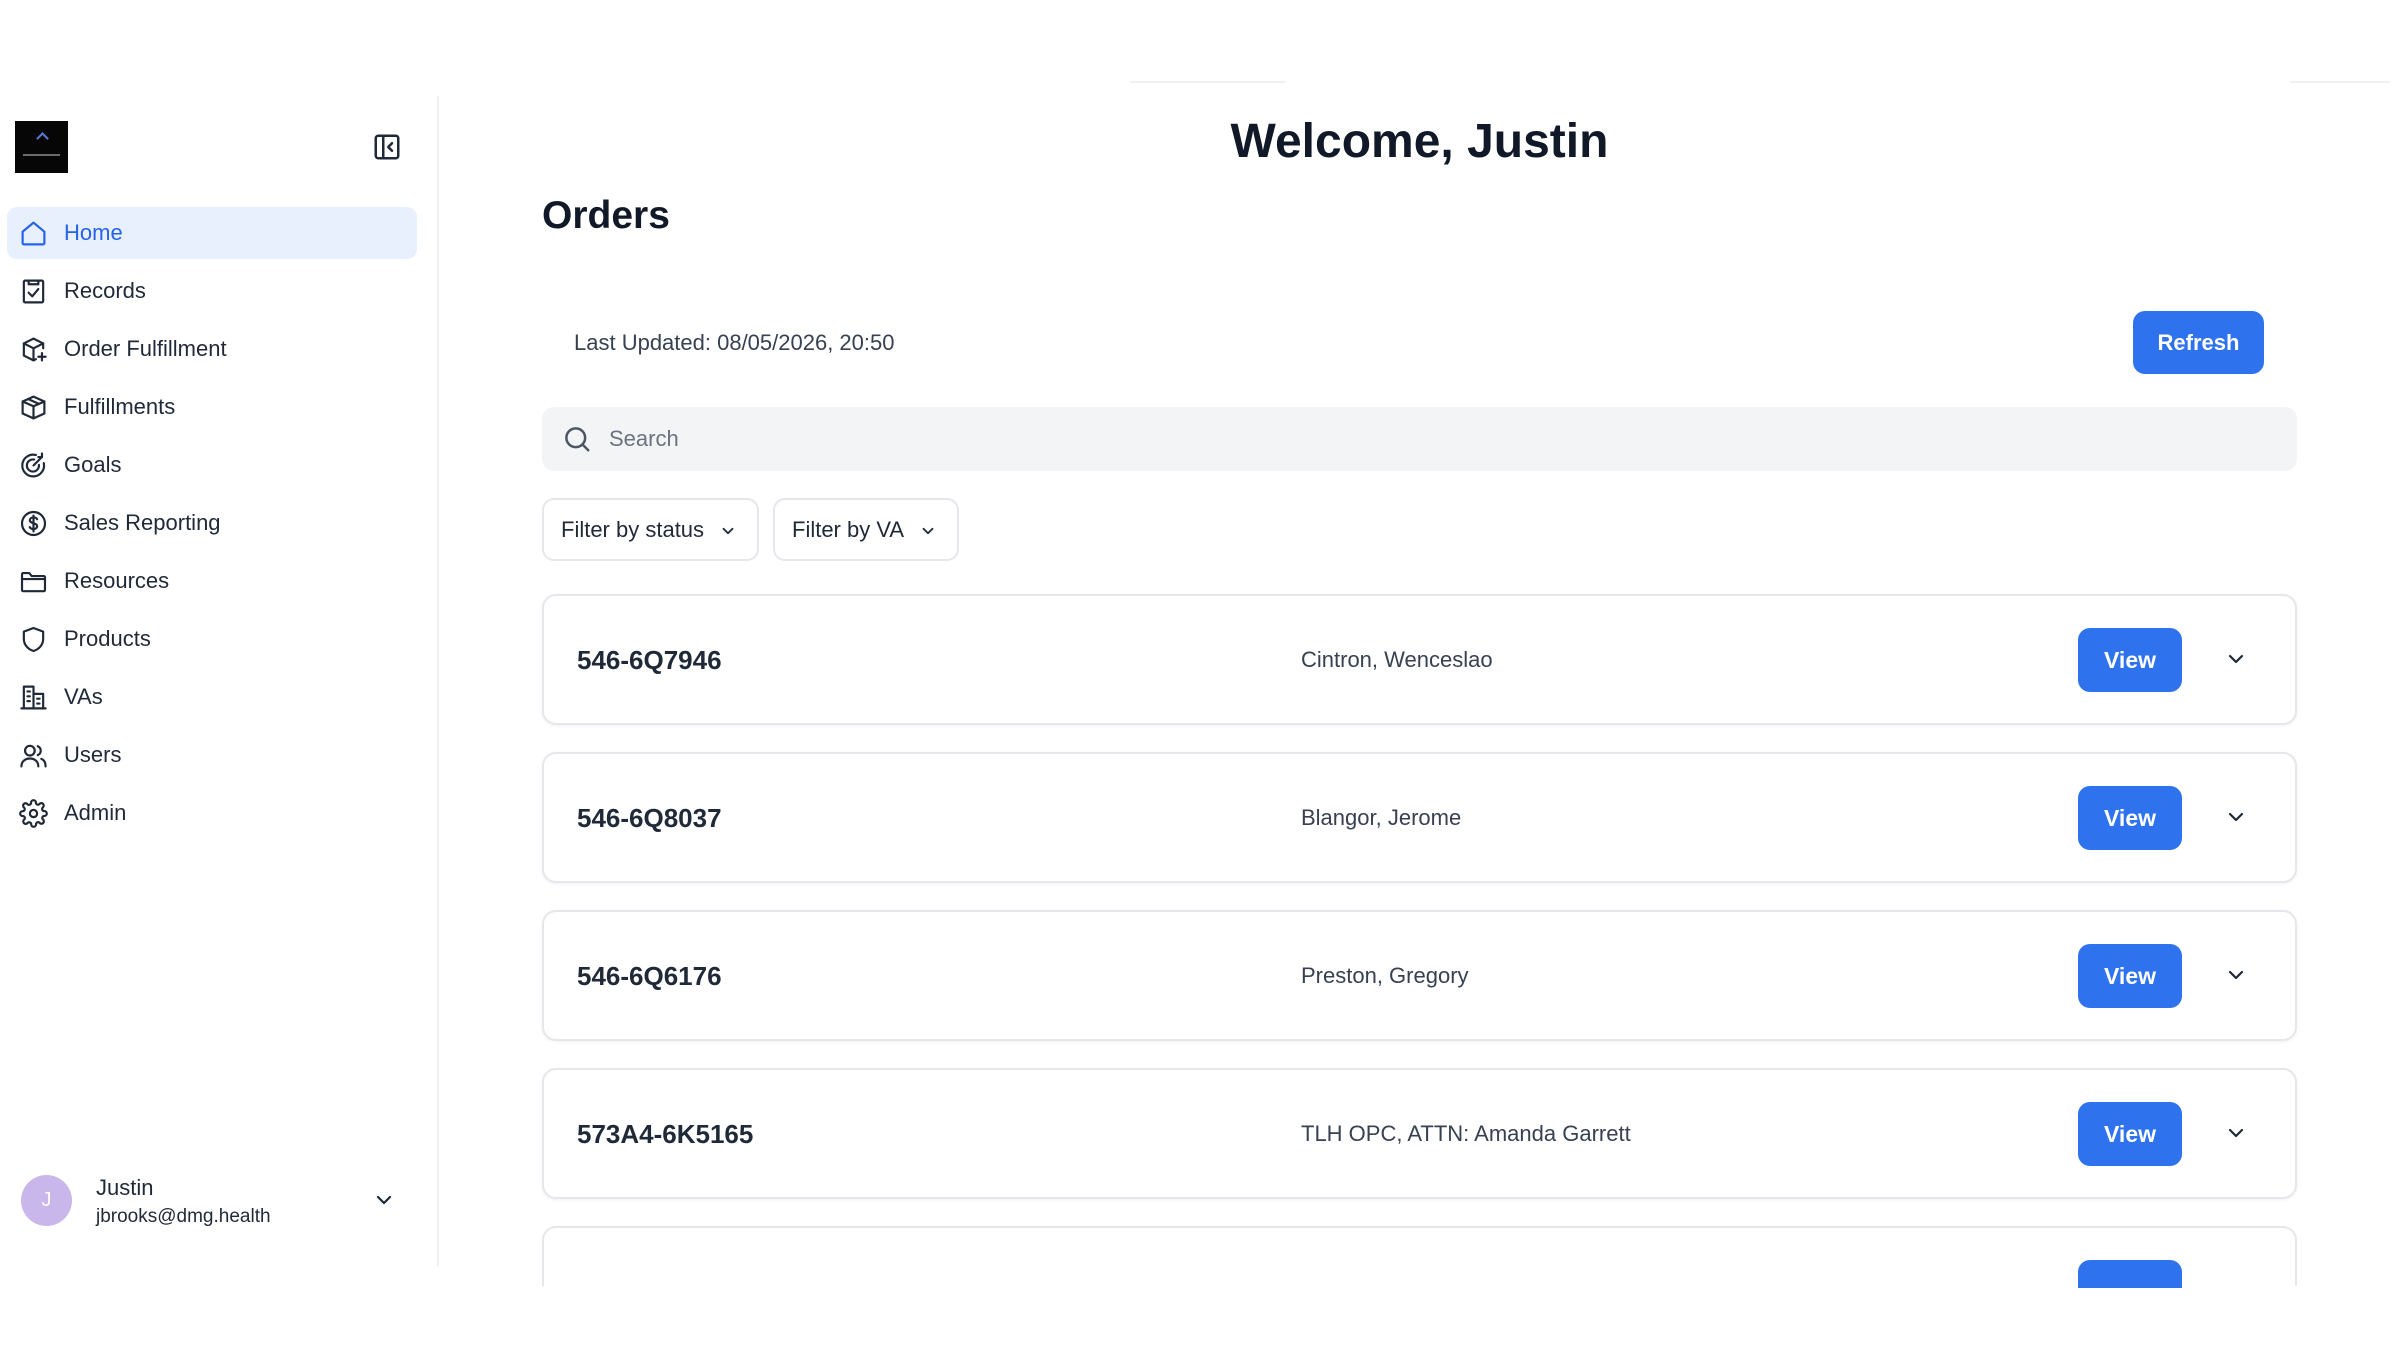  Describe the element at coordinates (644, 438) in the screenshot. I see `search-placeholder: Search` at that location.